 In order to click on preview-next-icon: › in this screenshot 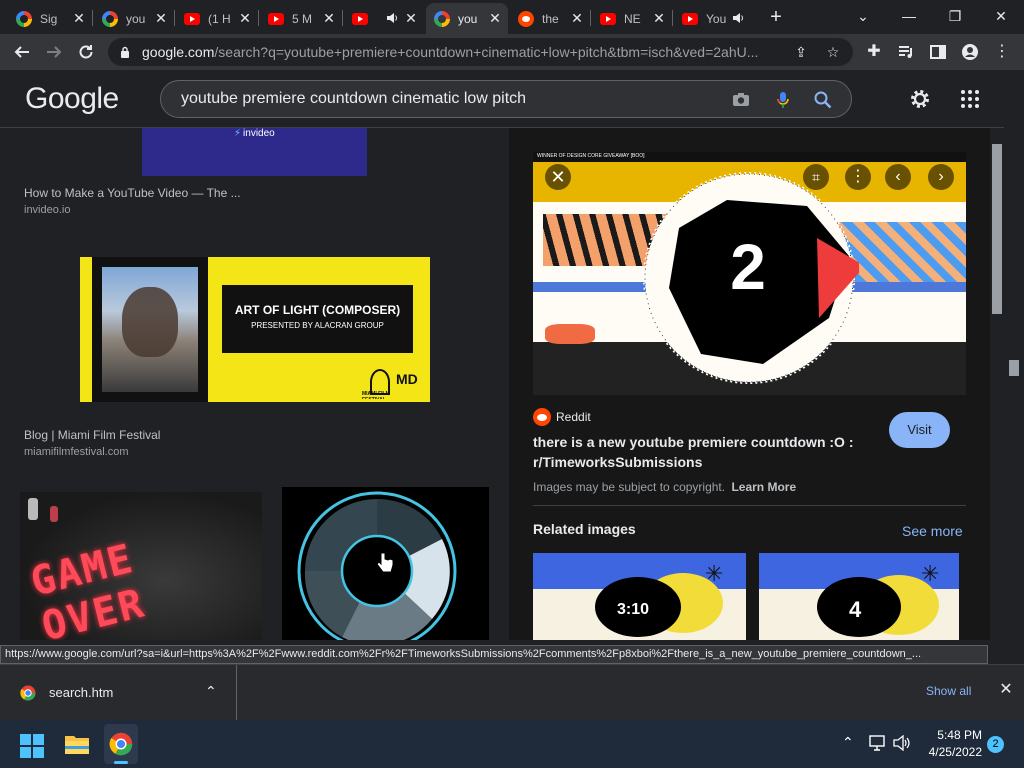, I will do `click(941, 177)`.